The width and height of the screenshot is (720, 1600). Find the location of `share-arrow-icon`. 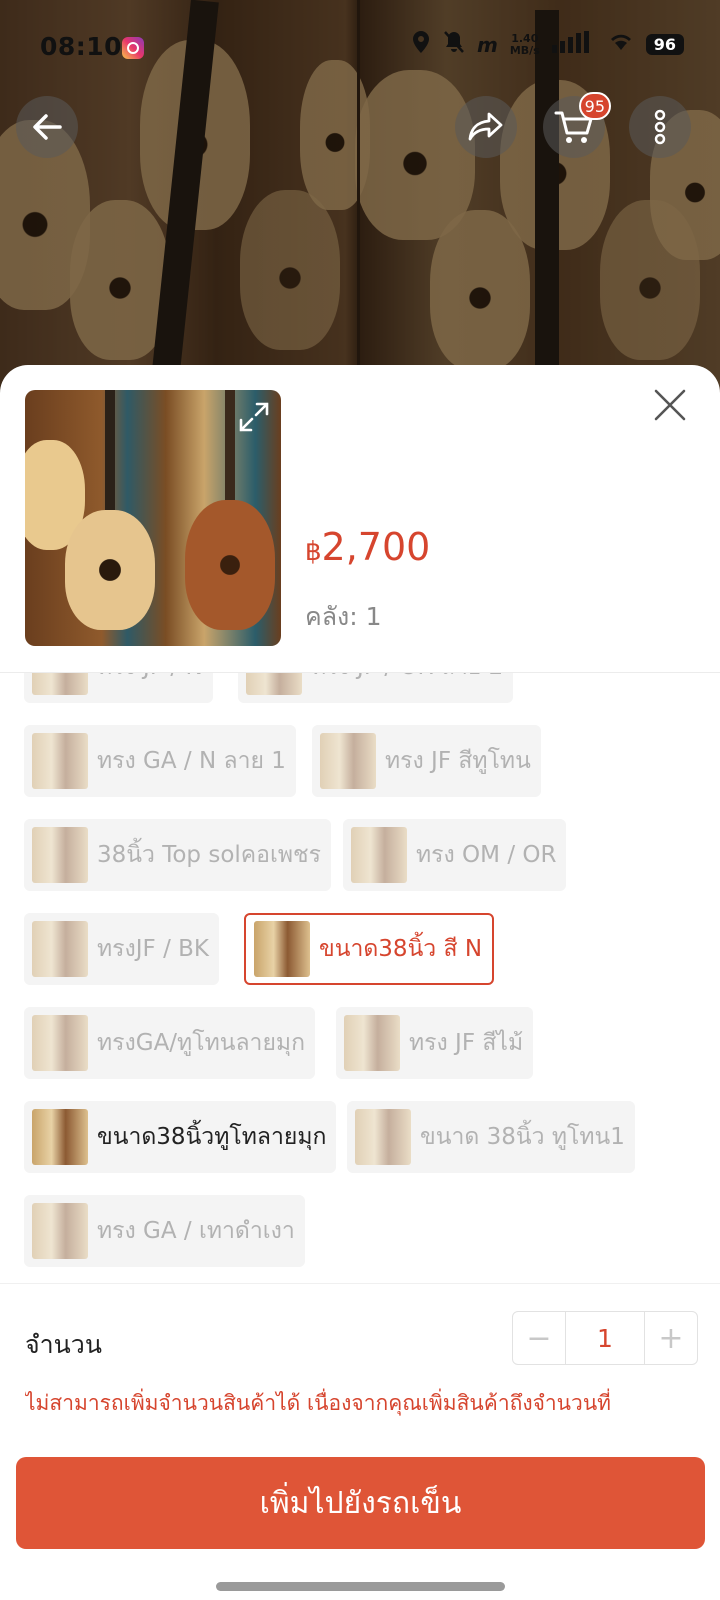

share-arrow-icon is located at coordinates (485, 126).